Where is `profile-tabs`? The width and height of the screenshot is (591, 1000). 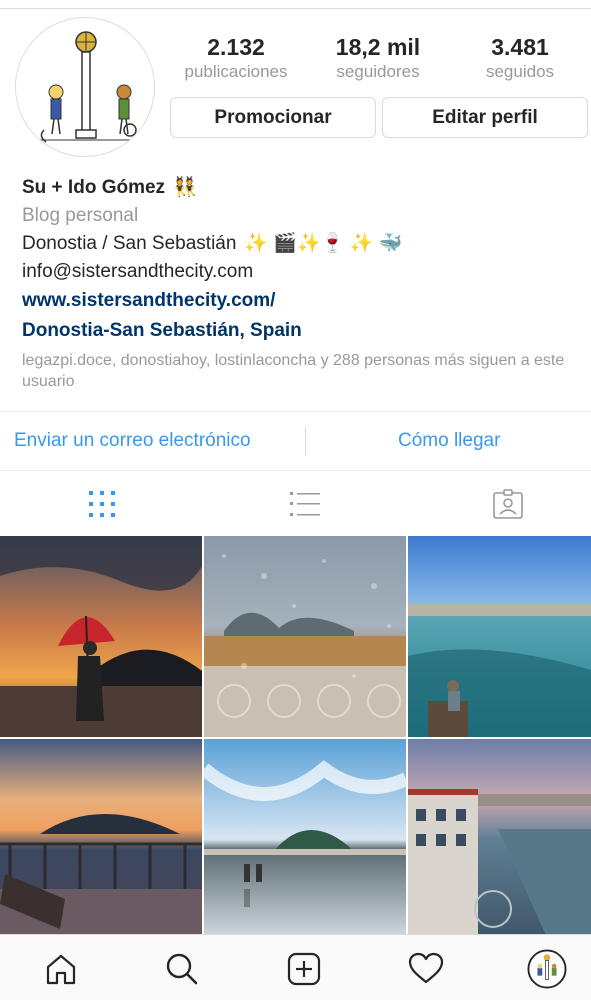 profile-tabs is located at coordinates (295, 503).